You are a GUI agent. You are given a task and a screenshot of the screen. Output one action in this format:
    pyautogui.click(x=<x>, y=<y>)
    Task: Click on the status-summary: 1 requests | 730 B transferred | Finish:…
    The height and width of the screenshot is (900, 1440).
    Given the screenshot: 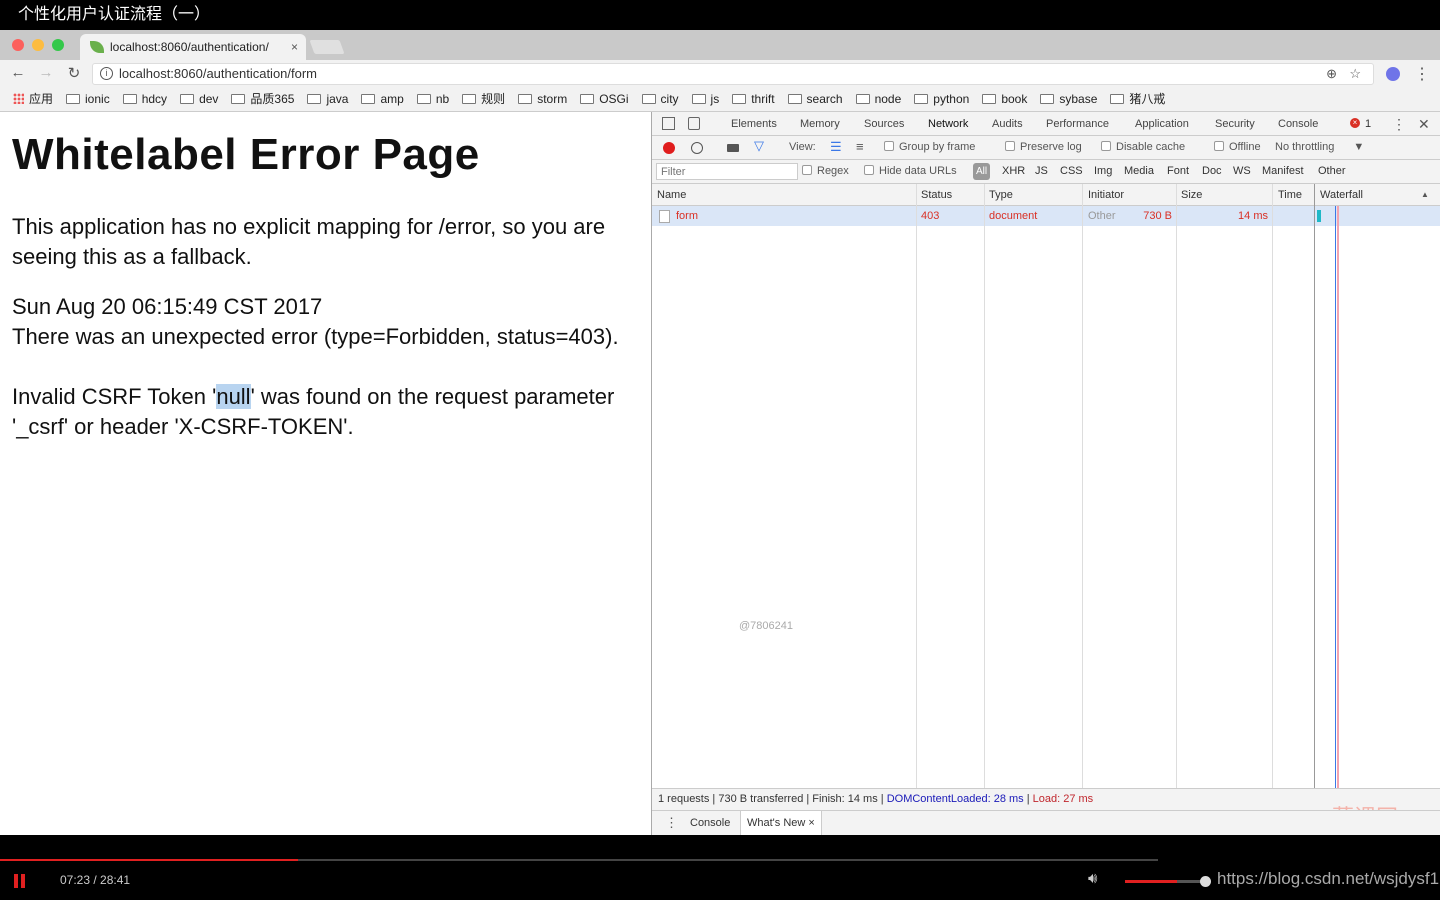 What is the action you would take?
    pyautogui.click(x=772, y=799)
    